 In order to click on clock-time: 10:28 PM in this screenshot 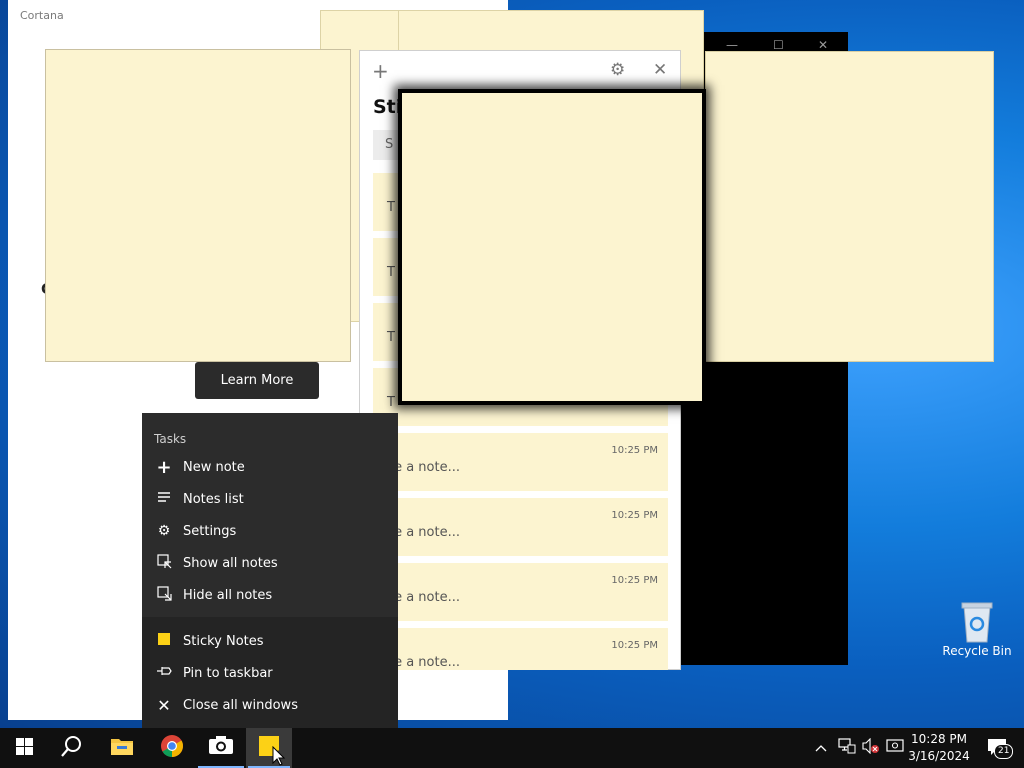, I will do `click(939, 739)`.